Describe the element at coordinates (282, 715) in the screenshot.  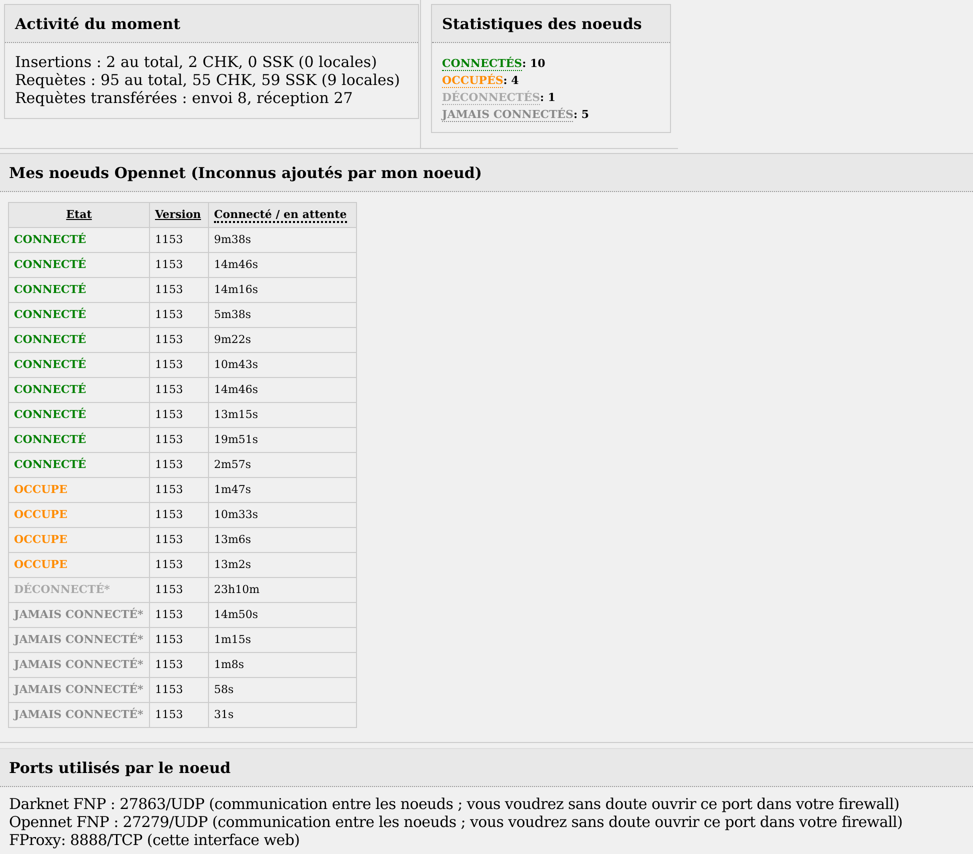
I see `table-cell: 31s` at that location.